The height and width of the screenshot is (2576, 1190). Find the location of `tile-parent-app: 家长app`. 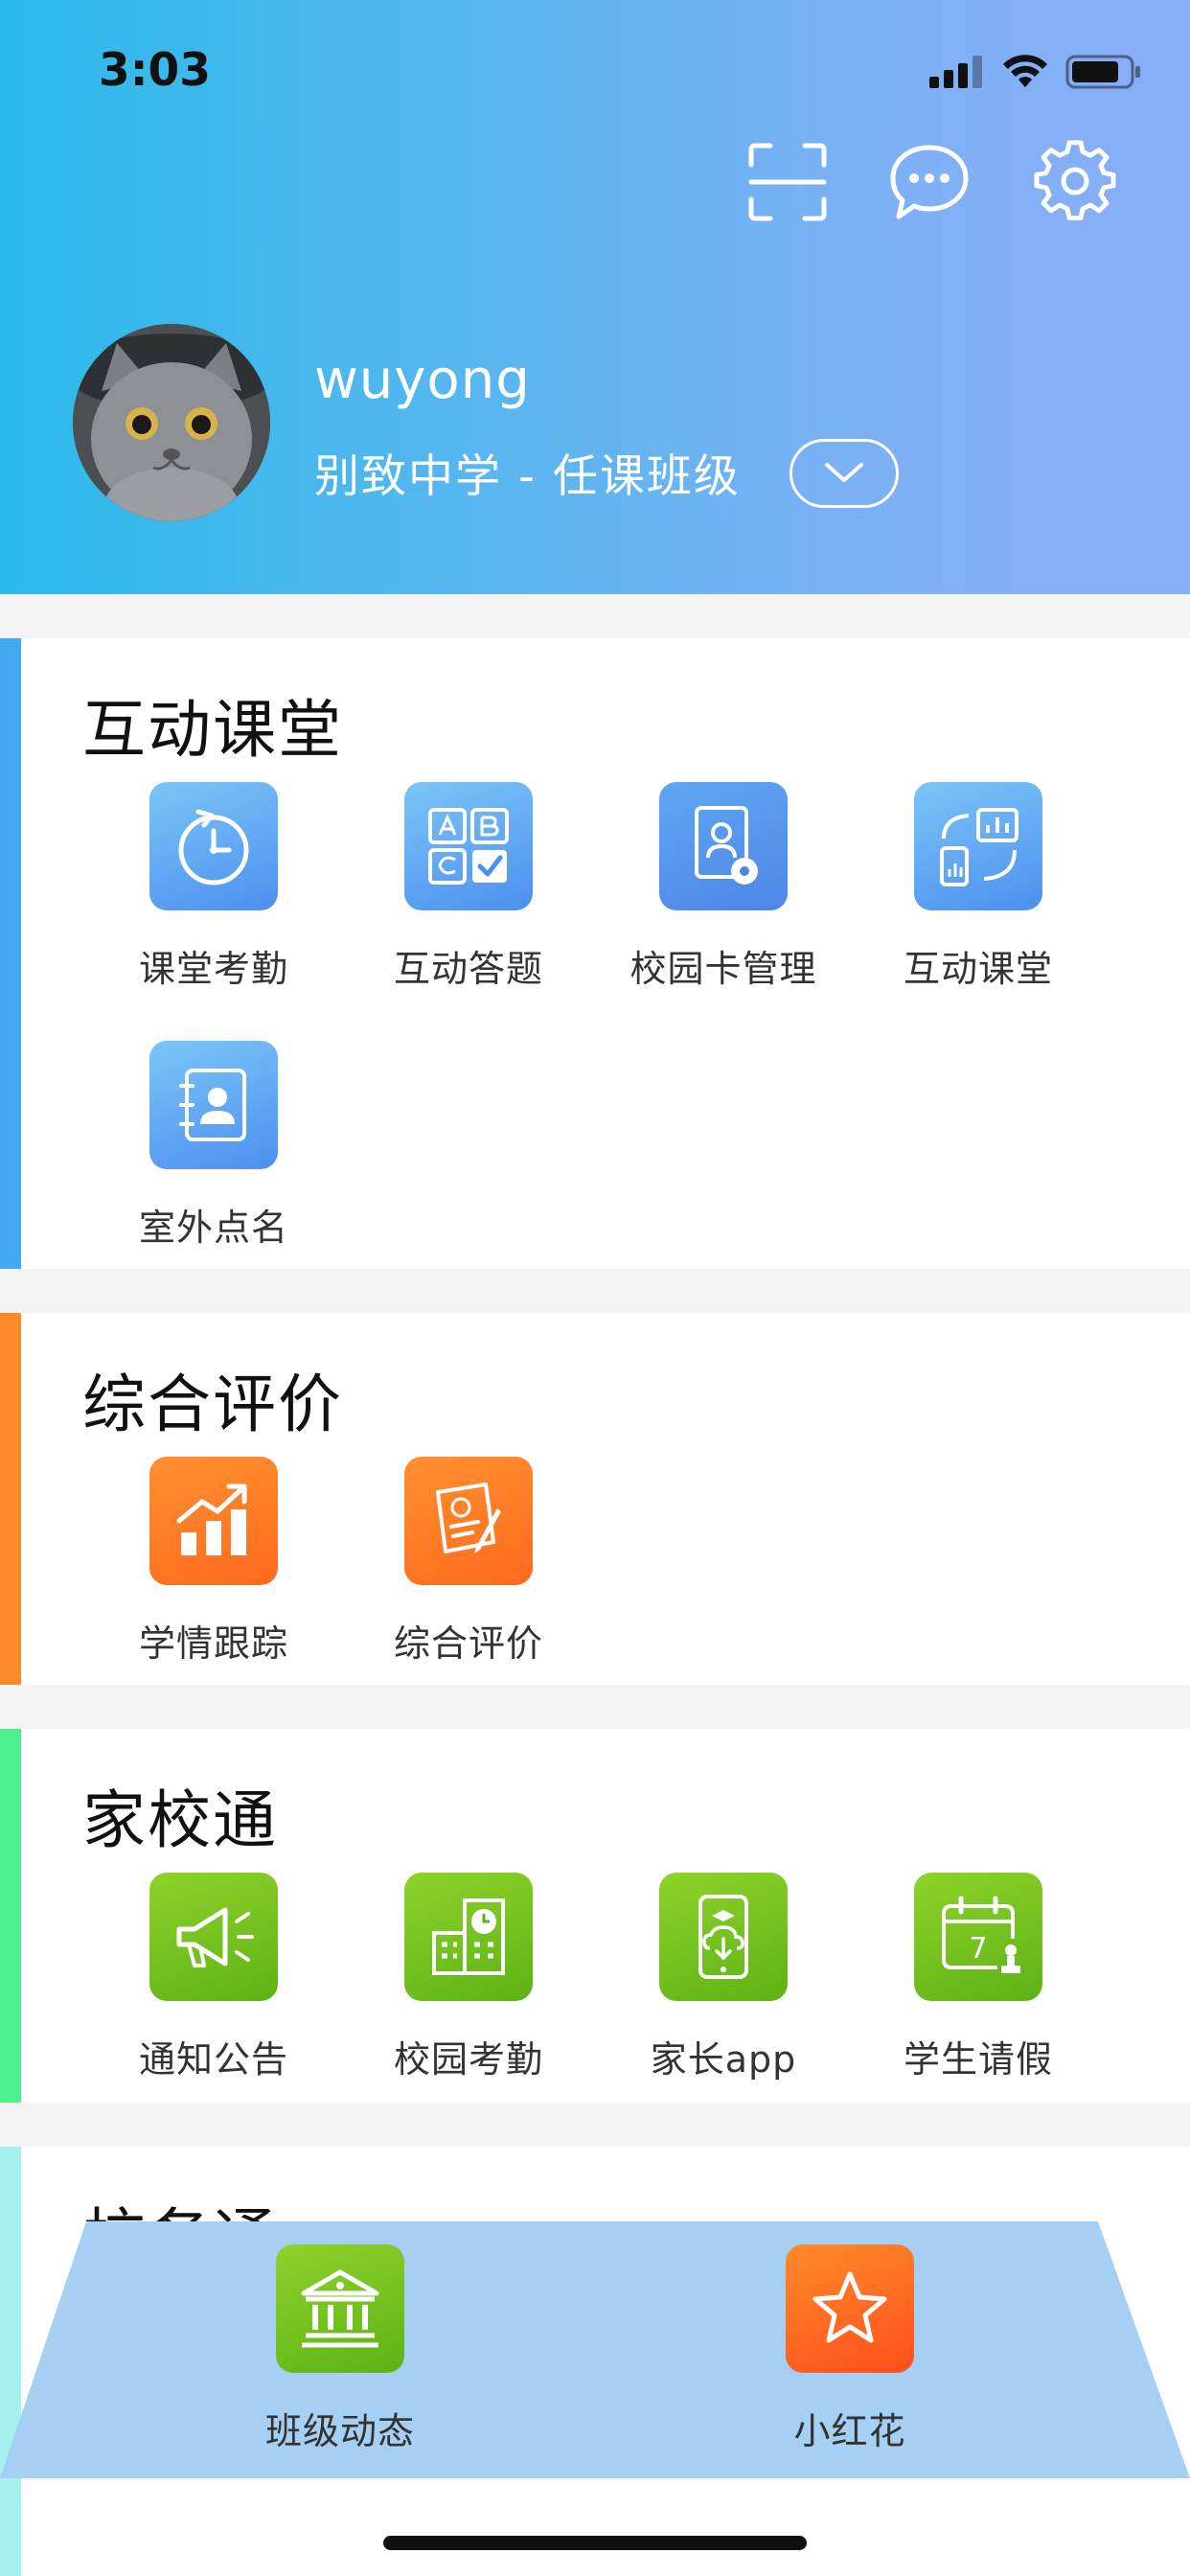

tile-parent-app: 家长app is located at coordinates (724, 1983).